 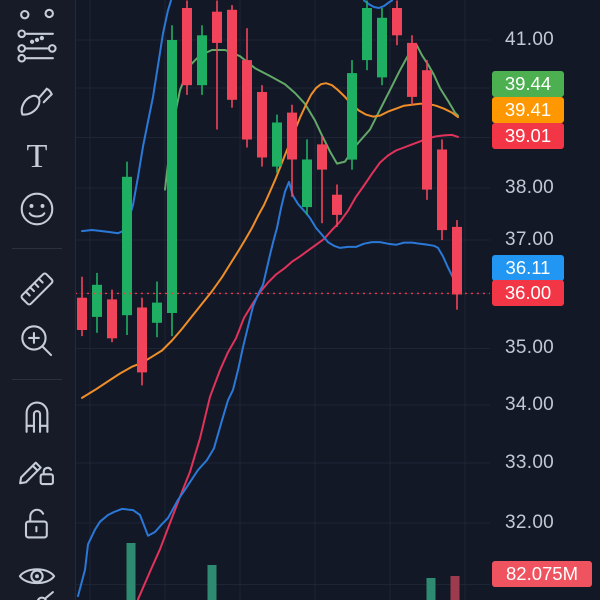 I want to click on zoom-in-icon, so click(x=37, y=341).